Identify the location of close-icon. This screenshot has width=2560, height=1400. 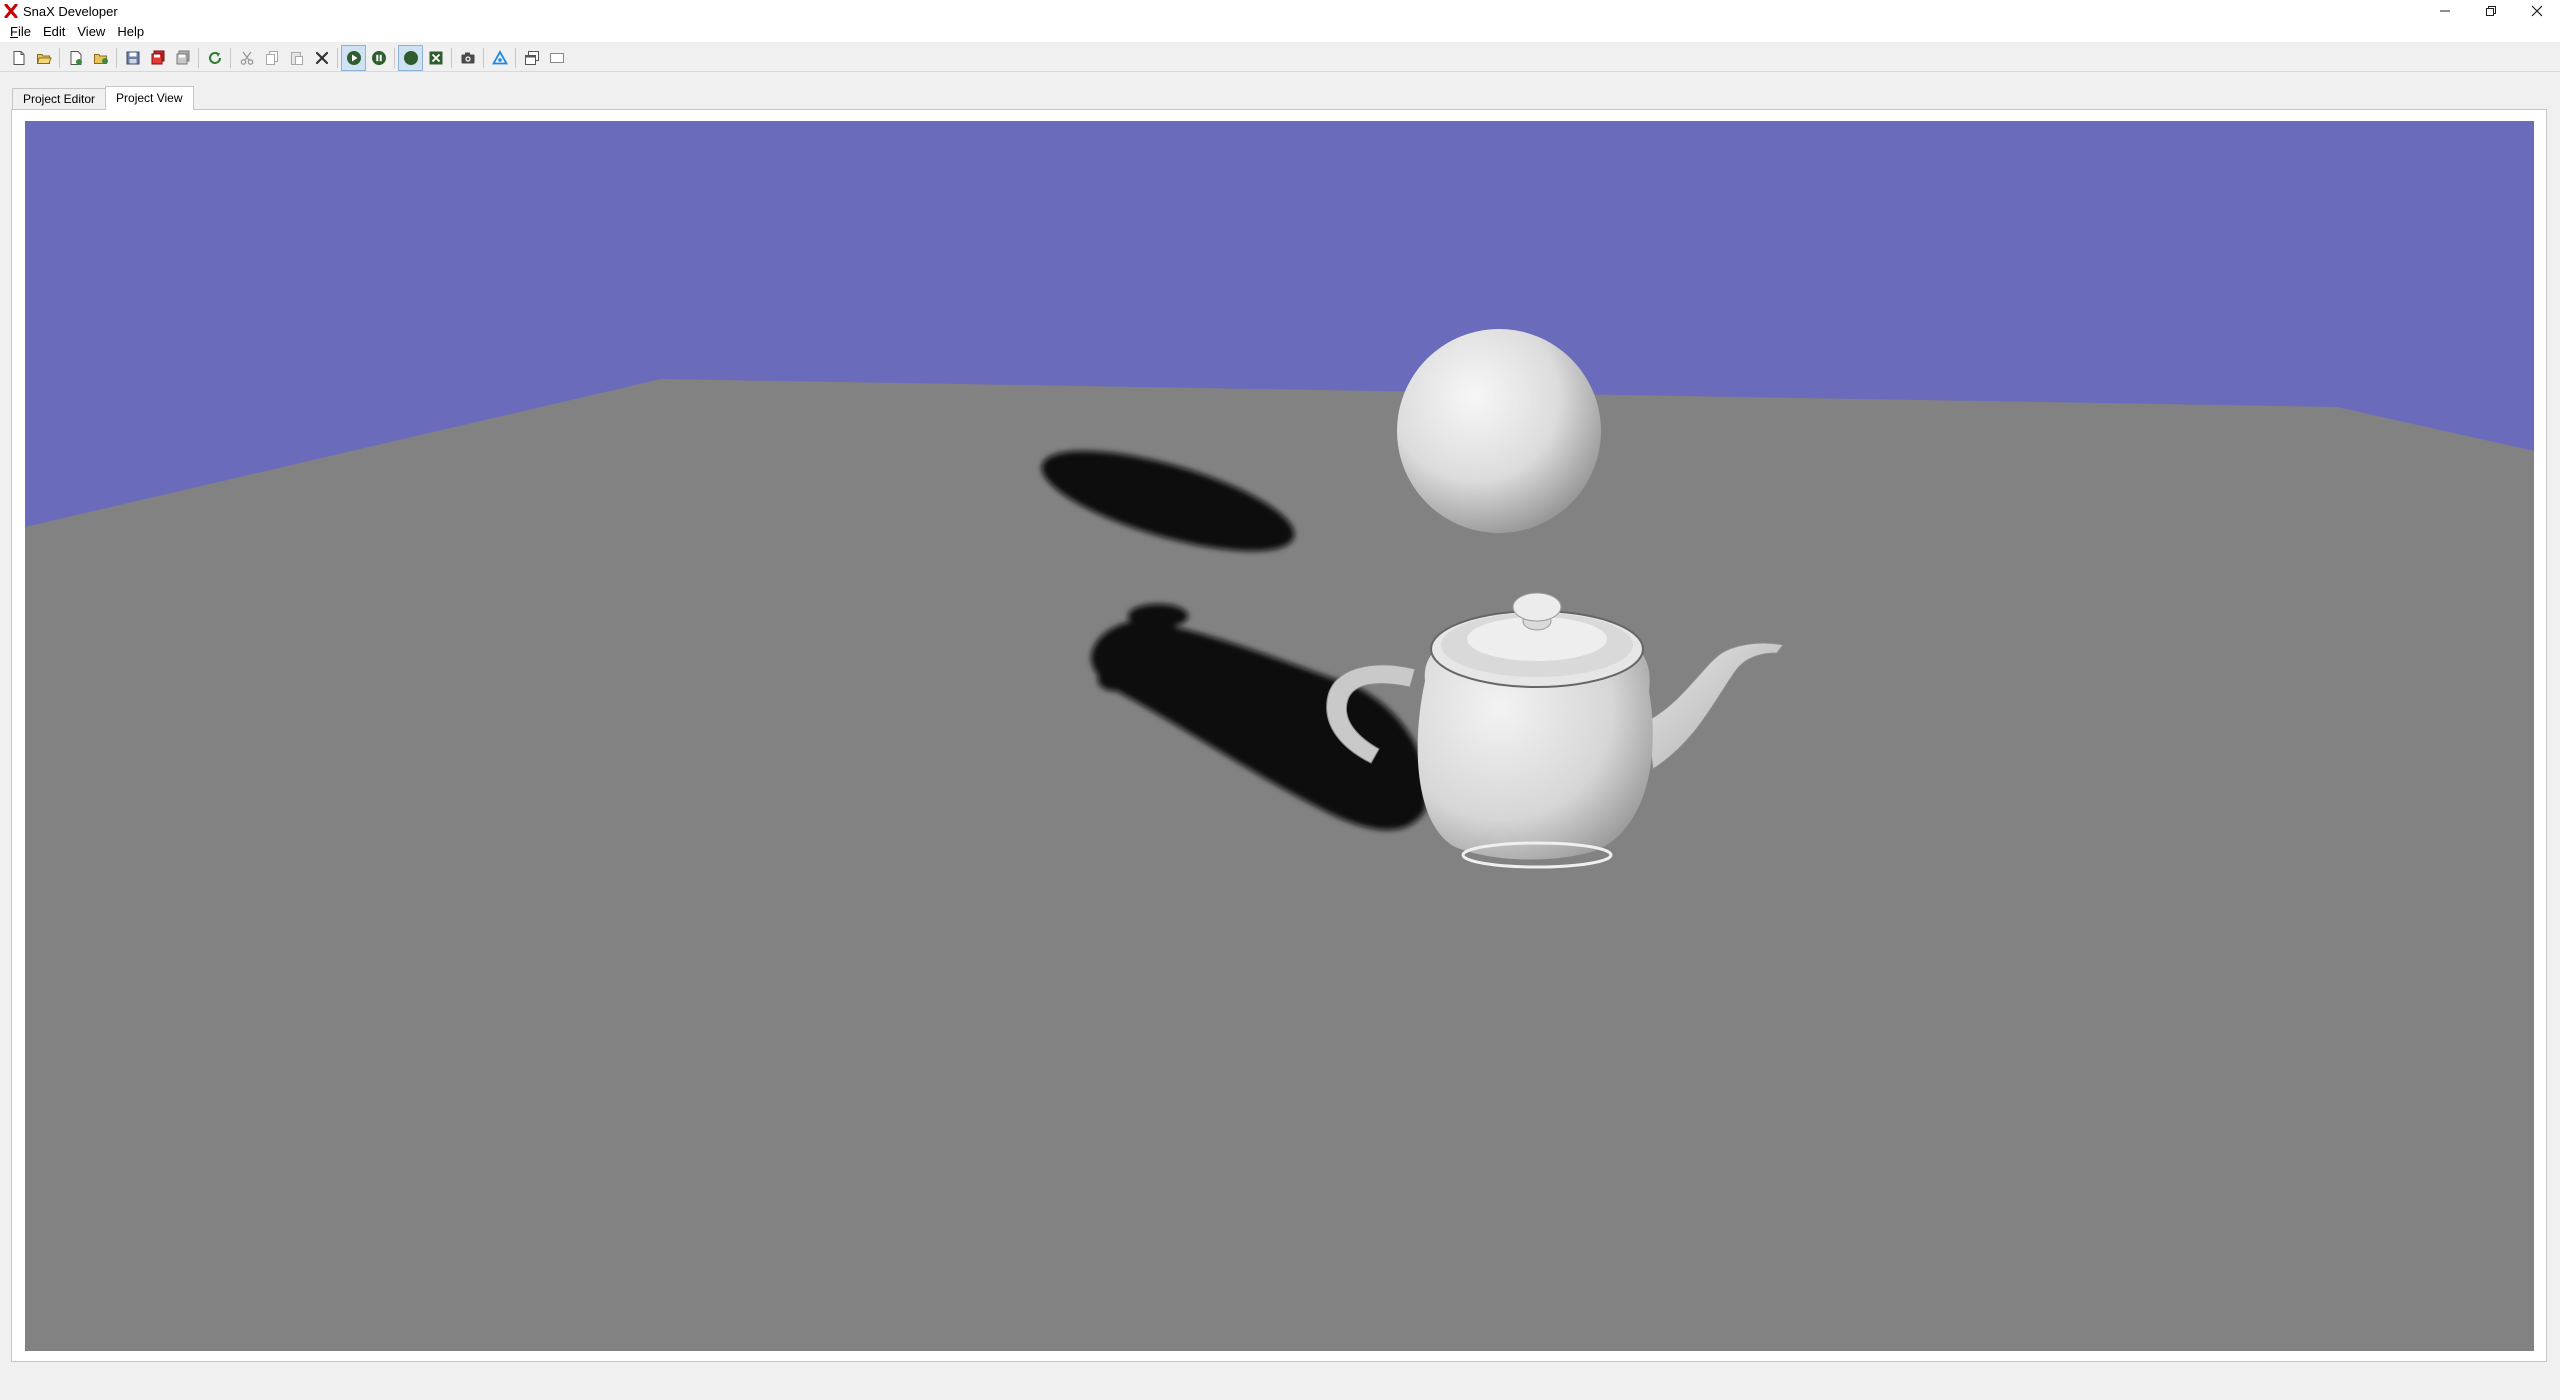
(2537, 11).